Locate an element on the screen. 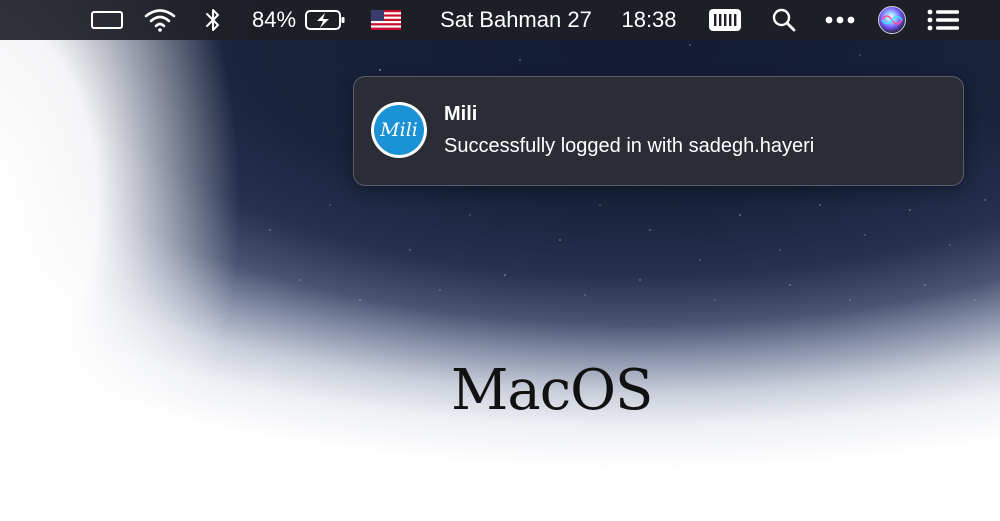 This screenshot has height=521, width=1000. mili-logo-text: Mili is located at coordinates (399, 130).